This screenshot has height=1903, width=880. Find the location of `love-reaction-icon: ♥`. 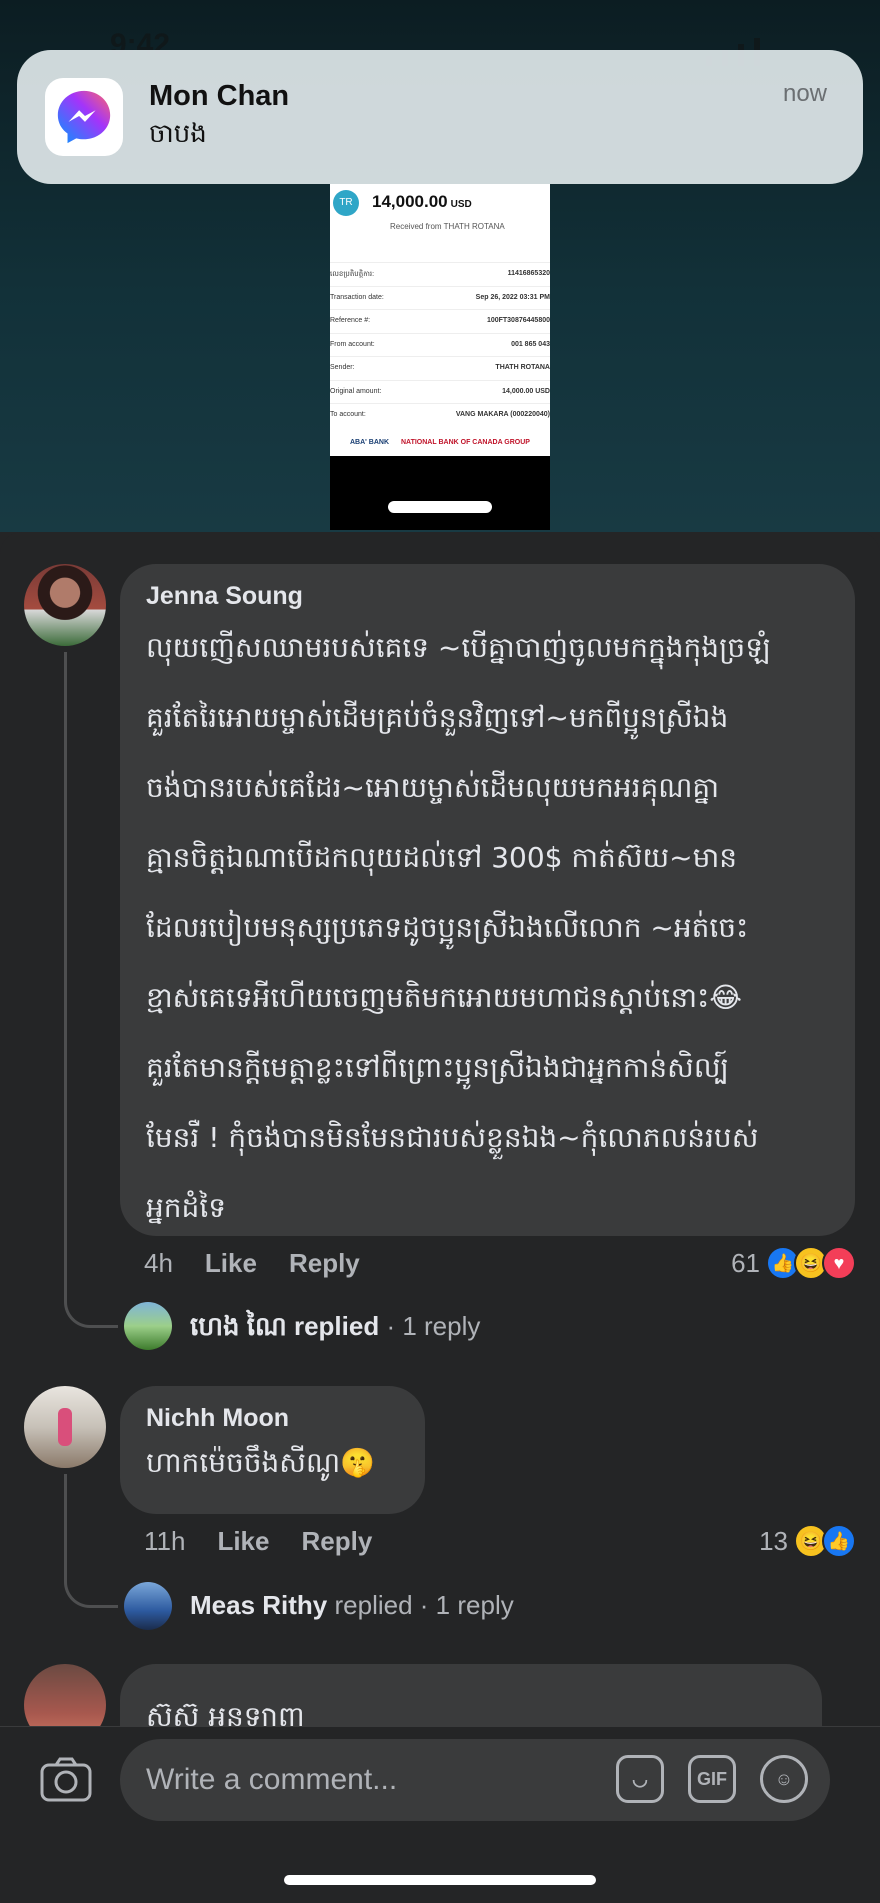

love-reaction-icon: ♥ is located at coordinates (839, 1263).